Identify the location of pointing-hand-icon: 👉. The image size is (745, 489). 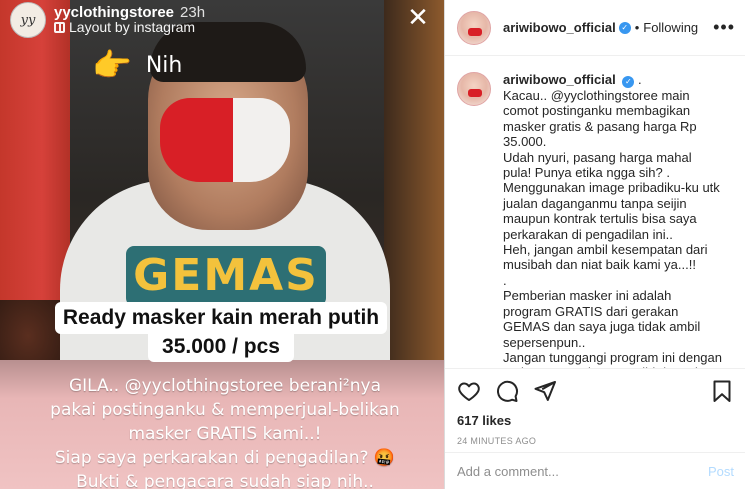
(112, 65).